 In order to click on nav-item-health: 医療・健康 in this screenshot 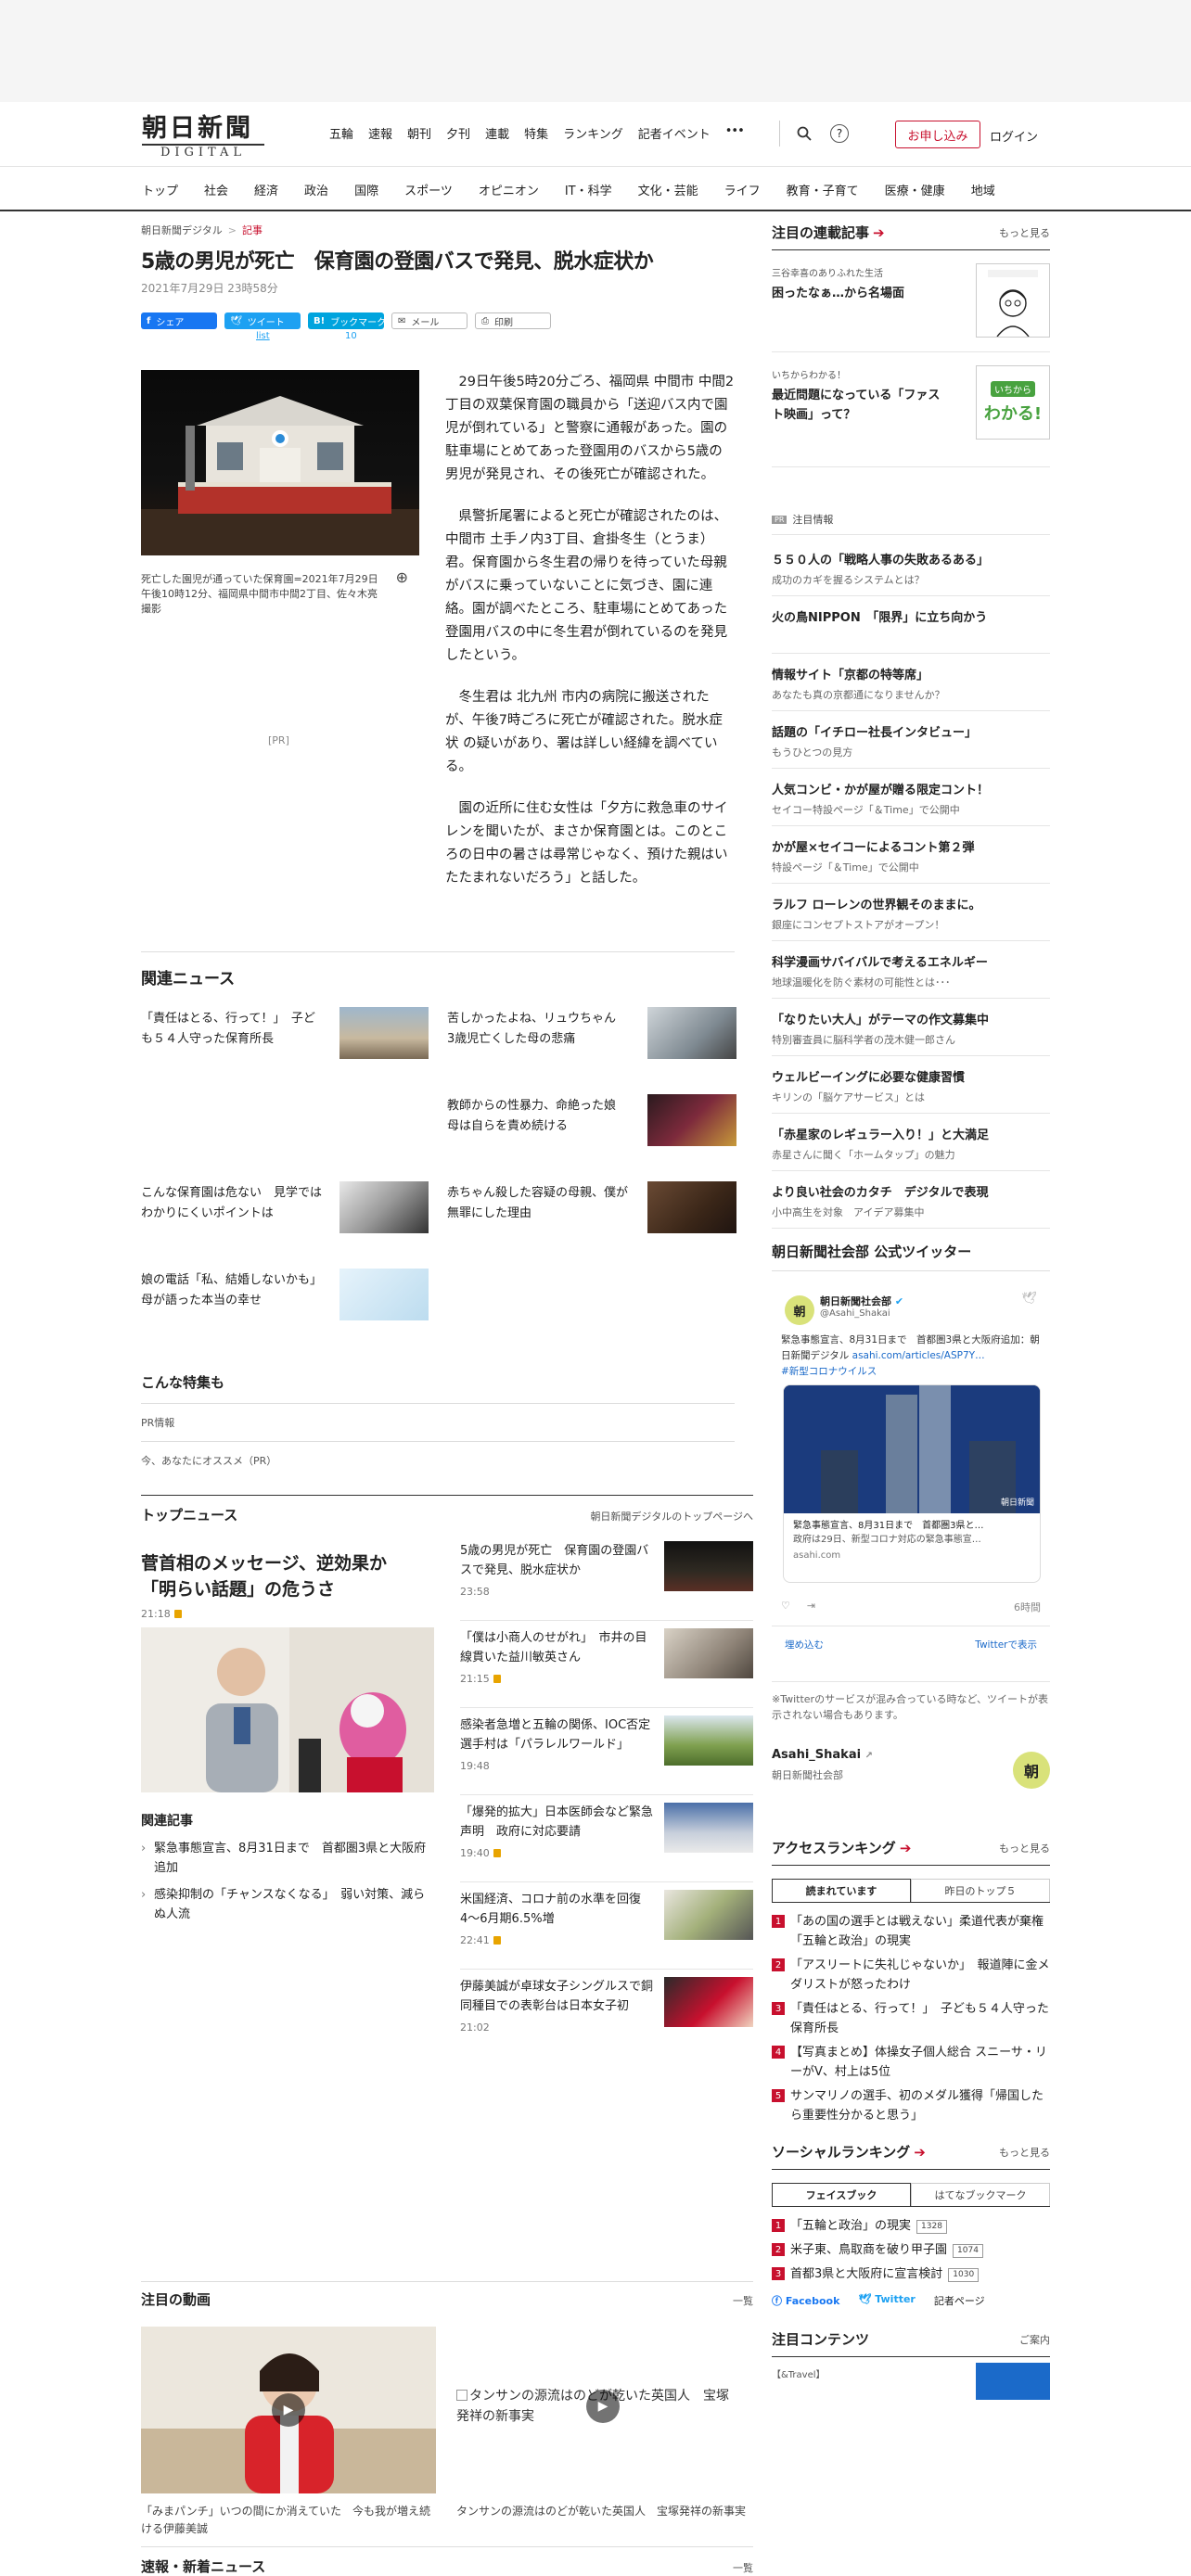, I will do `click(915, 190)`.